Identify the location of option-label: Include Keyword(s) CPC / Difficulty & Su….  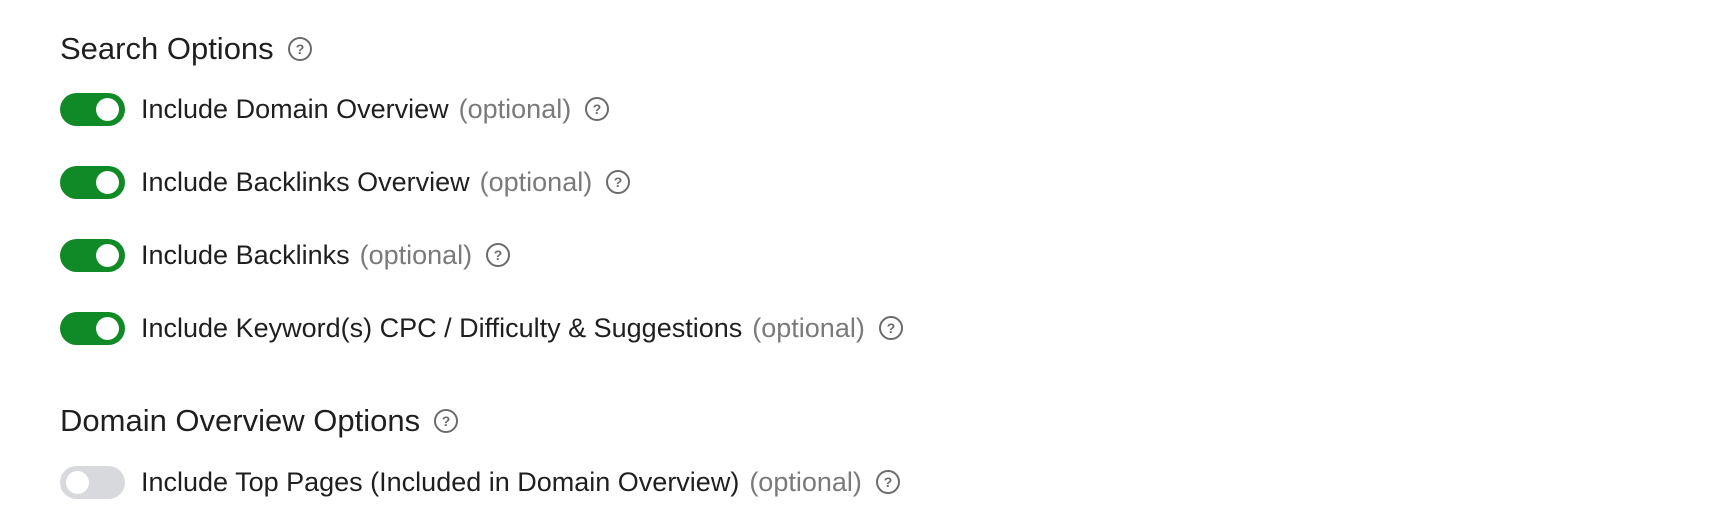
(442, 327).